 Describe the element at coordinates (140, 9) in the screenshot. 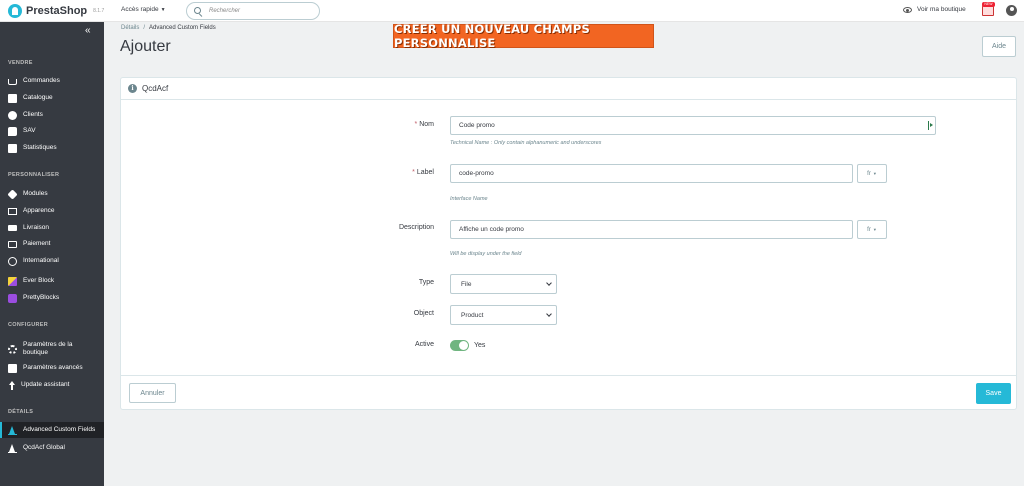

I see `quick-access-label: Accès rapide` at that location.